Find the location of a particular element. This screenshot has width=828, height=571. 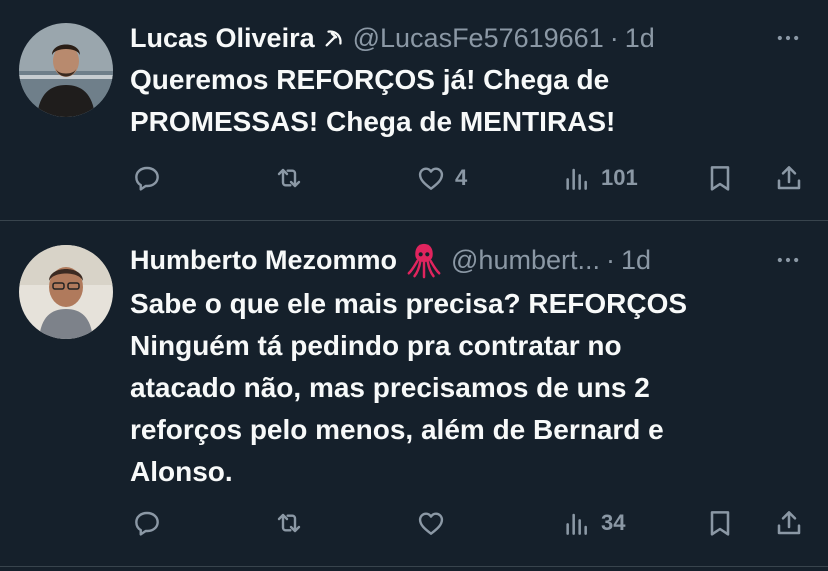

view-count: 101 is located at coordinates (619, 177).